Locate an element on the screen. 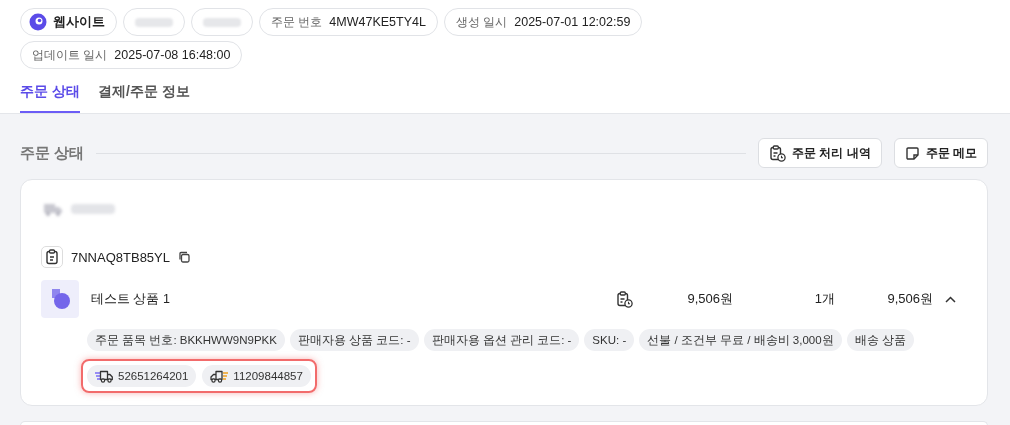 The width and height of the screenshot is (1010, 425). product-name: 테스트 상품 1 is located at coordinates (131, 299).